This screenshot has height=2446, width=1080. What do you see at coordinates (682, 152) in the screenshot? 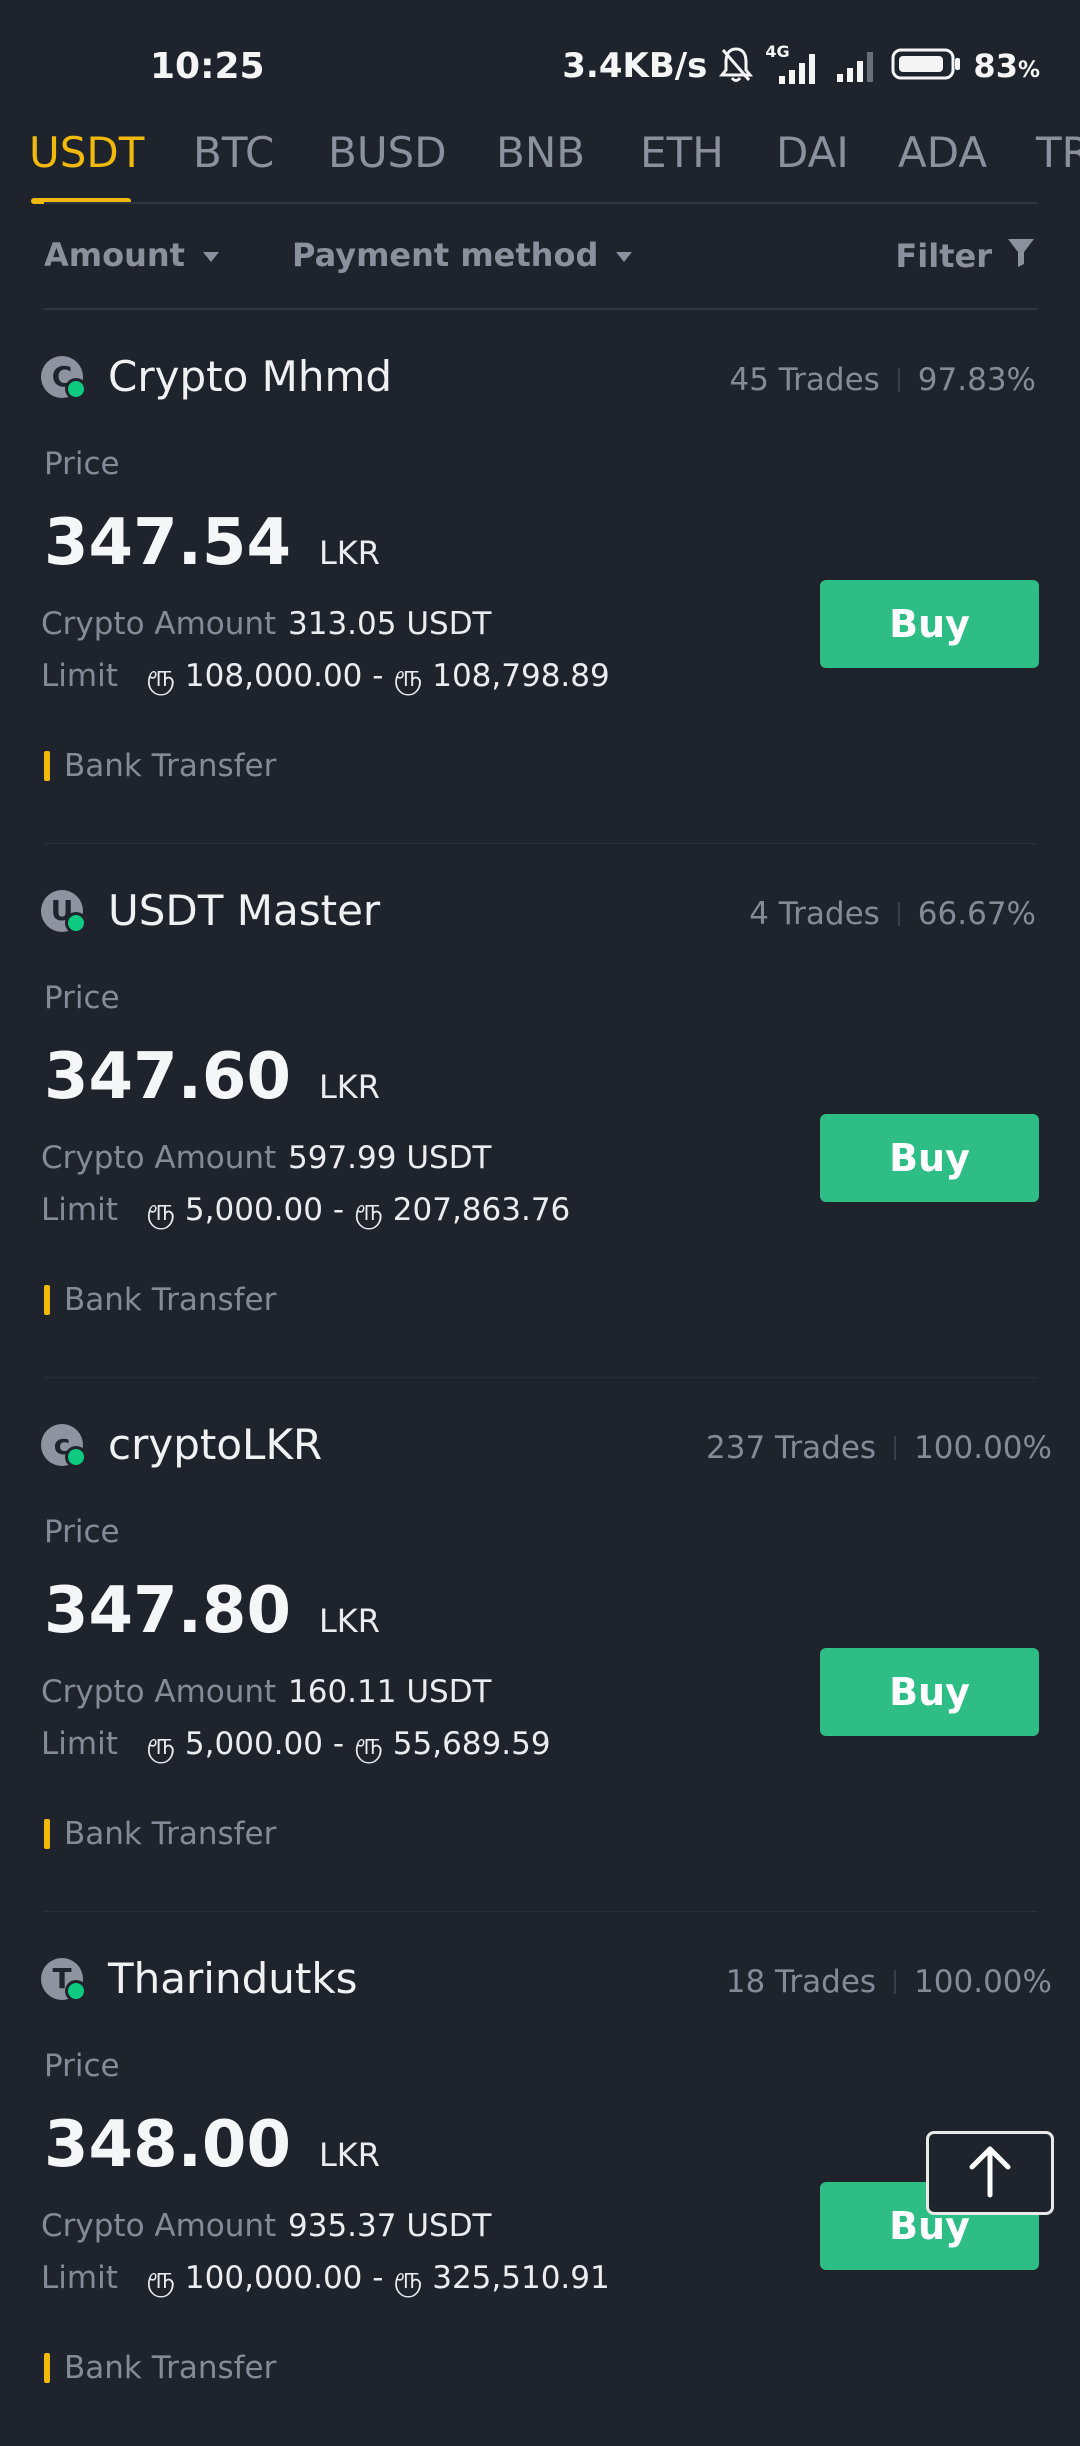
I see `tab-eth: ETH` at bounding box center [682, 152].